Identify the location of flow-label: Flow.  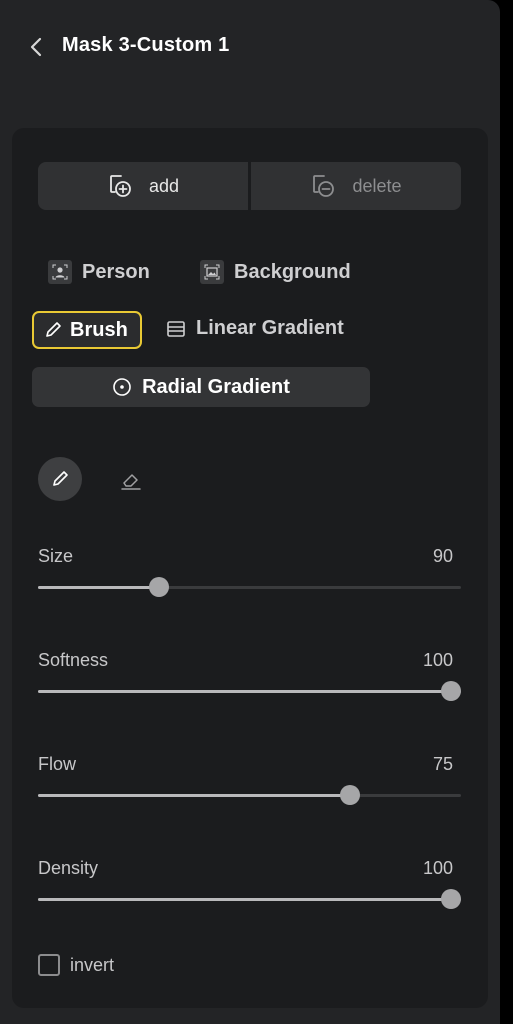
(57, 764).